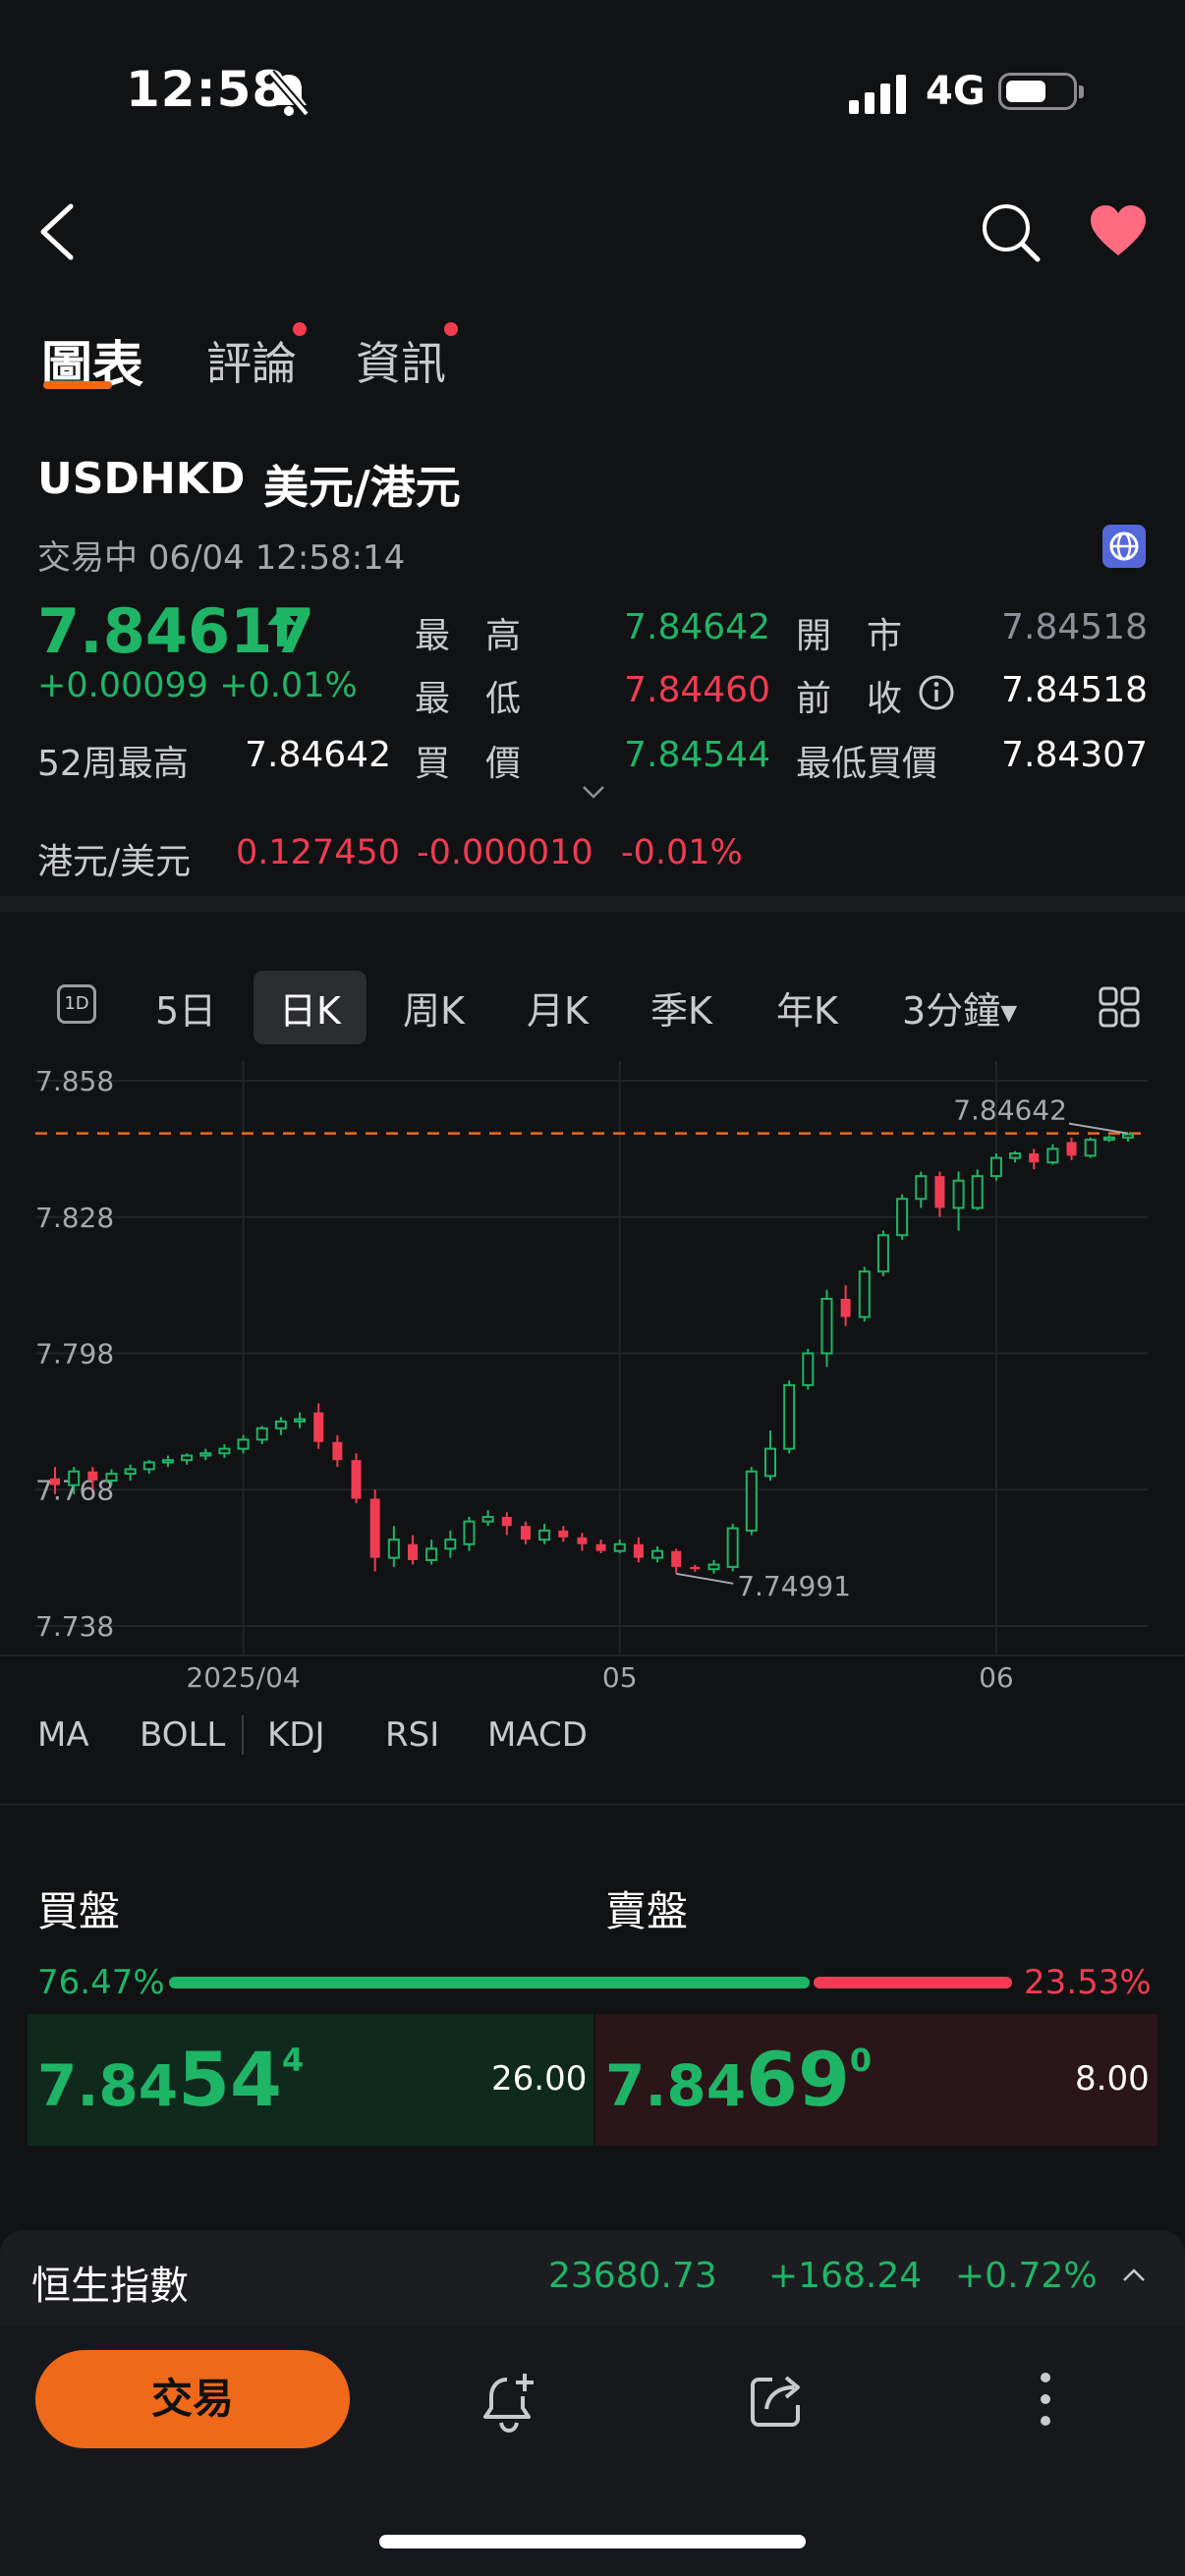 This screenshot has width=1185, height=2576. Describe the element at coordinates (705, 1578) in the screenshot. I see `low-marker-line` at that location.